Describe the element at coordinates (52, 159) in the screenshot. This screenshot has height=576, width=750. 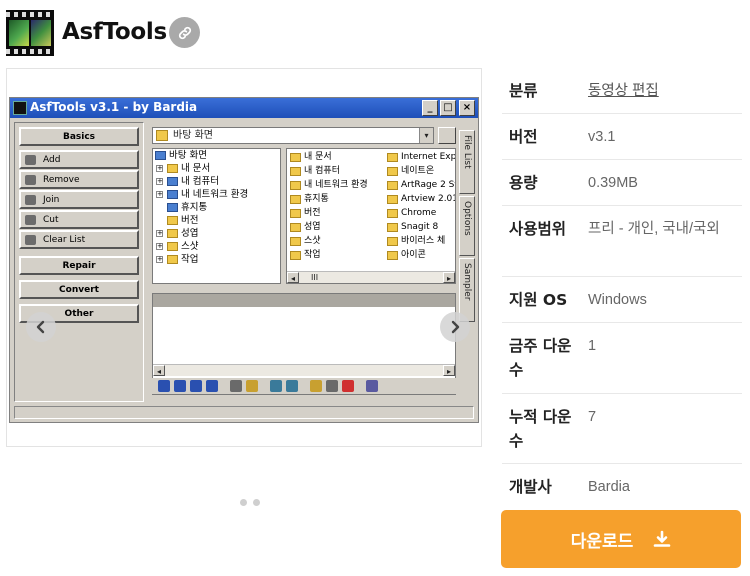
I see `add-label: Add` at that location.